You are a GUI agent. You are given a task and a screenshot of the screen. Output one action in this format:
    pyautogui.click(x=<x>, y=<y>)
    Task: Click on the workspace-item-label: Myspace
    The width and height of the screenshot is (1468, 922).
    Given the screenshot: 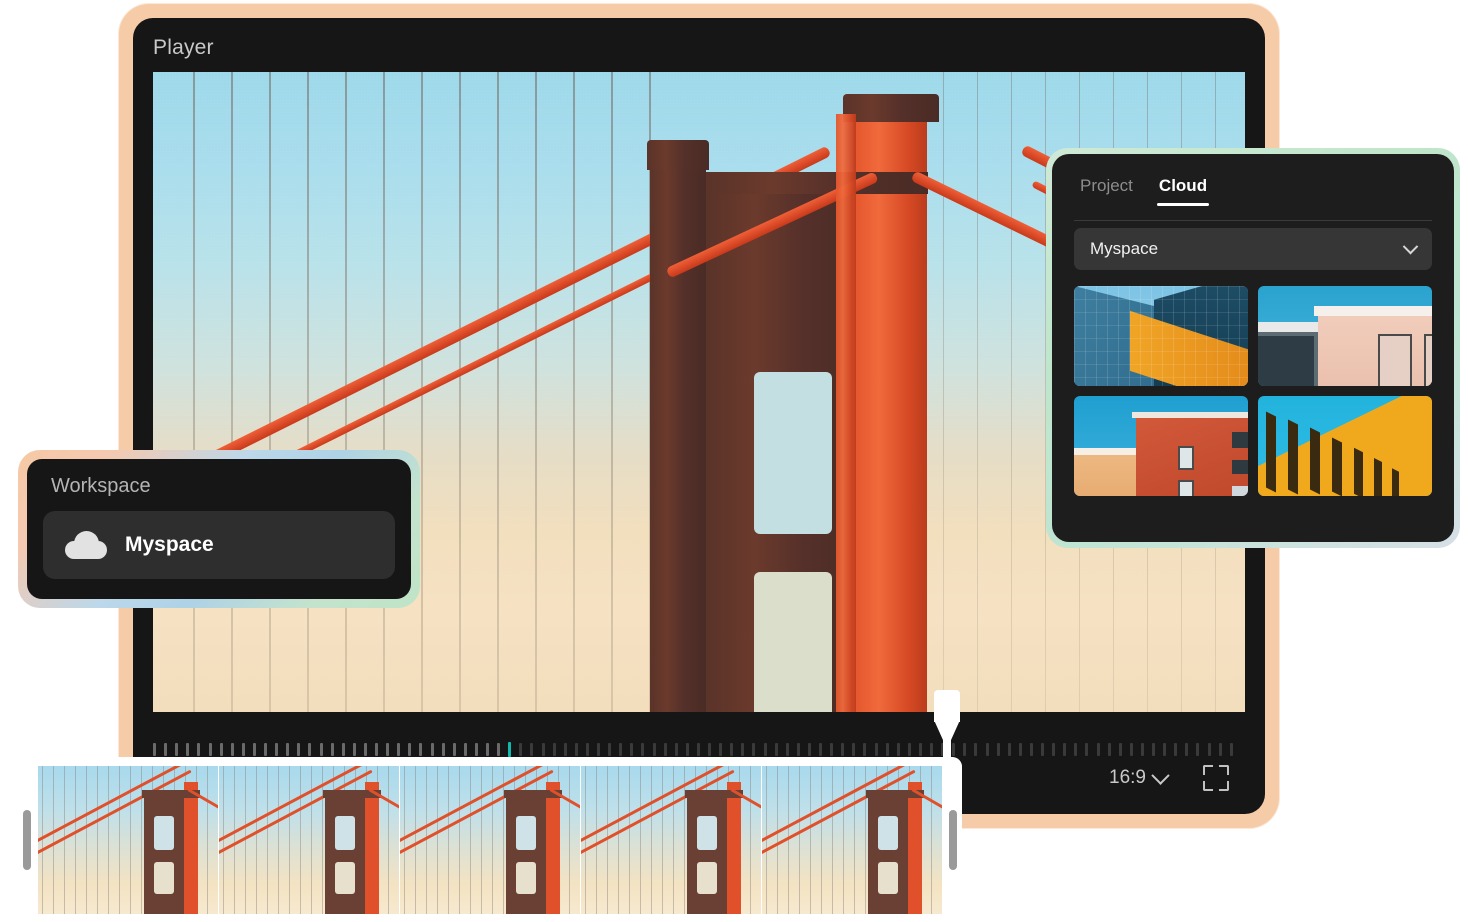 What is the action you would take?
    pyautogui.click(x=169, y=544)
    